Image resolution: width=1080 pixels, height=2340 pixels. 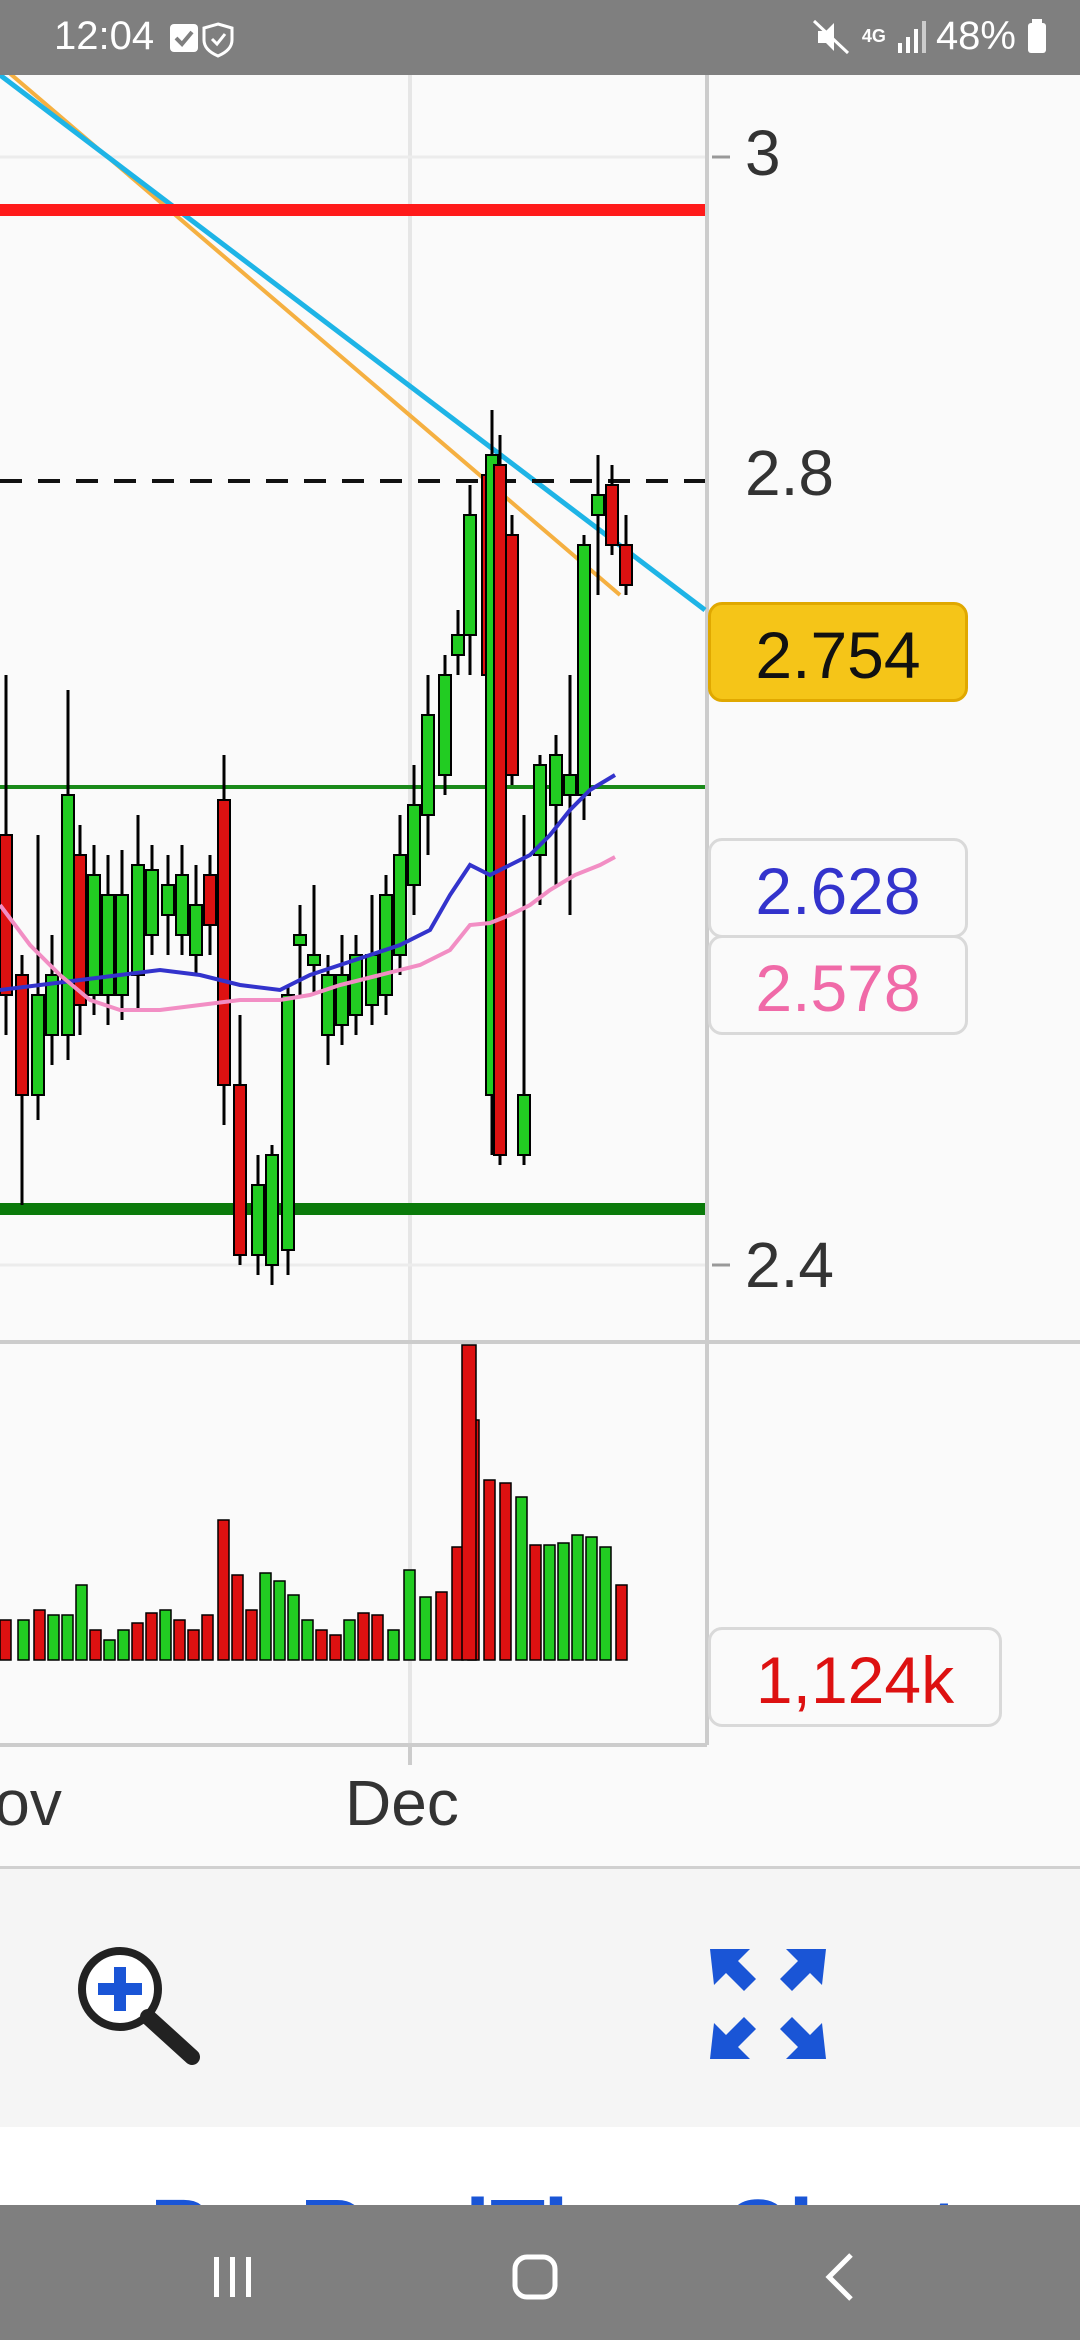 I want to click on zoom-in-button, so click(x=140, y=2004).